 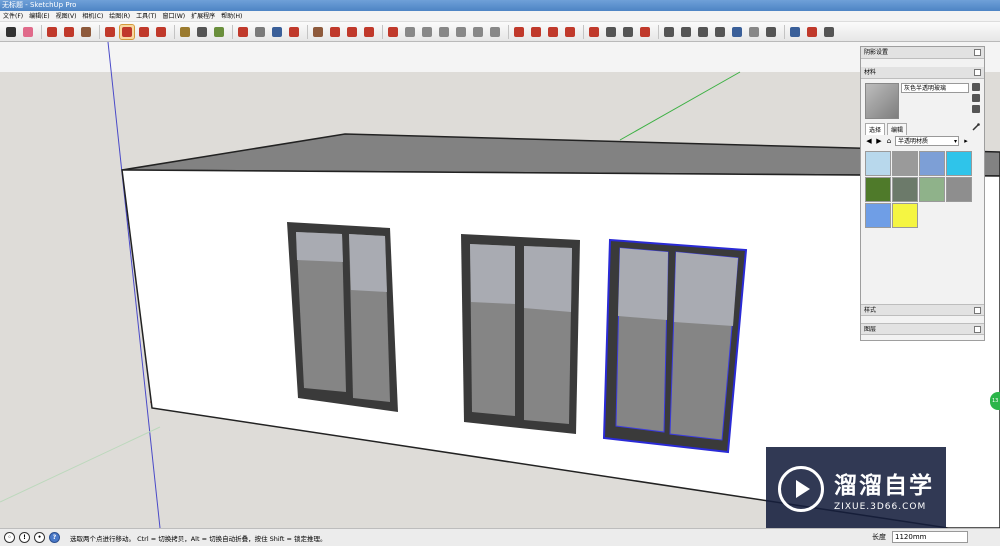 What do you see at coordinates (875, 129) in the screenshot?
I see `tab-select: 选择` at bounding box center [875, 129].